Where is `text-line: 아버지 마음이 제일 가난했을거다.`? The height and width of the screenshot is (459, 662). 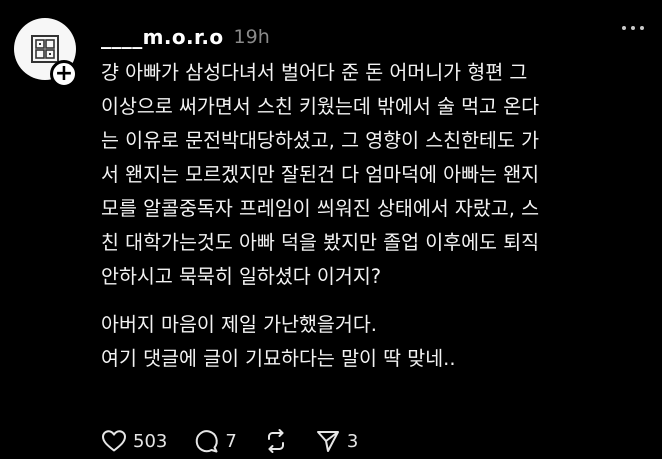 text-line: 아버지 마음이 제일 가난했을거다. is located at coordinates (239, 324).